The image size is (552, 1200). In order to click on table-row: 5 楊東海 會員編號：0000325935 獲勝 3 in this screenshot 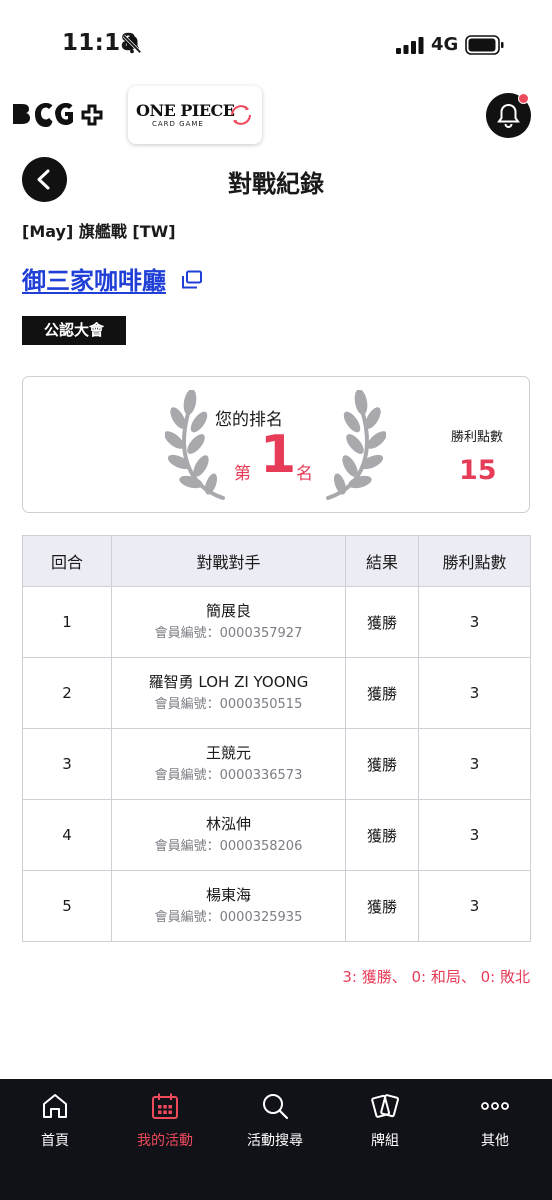, I will do `click(276, 906)`.